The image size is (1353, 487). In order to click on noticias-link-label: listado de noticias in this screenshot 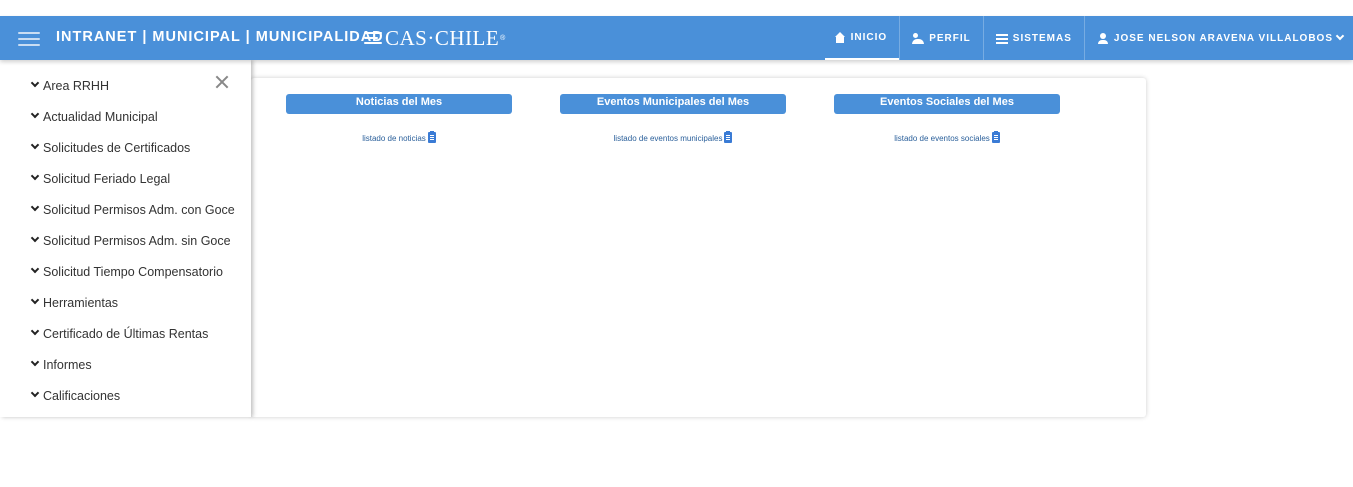, I will do `click(394, 138)`.